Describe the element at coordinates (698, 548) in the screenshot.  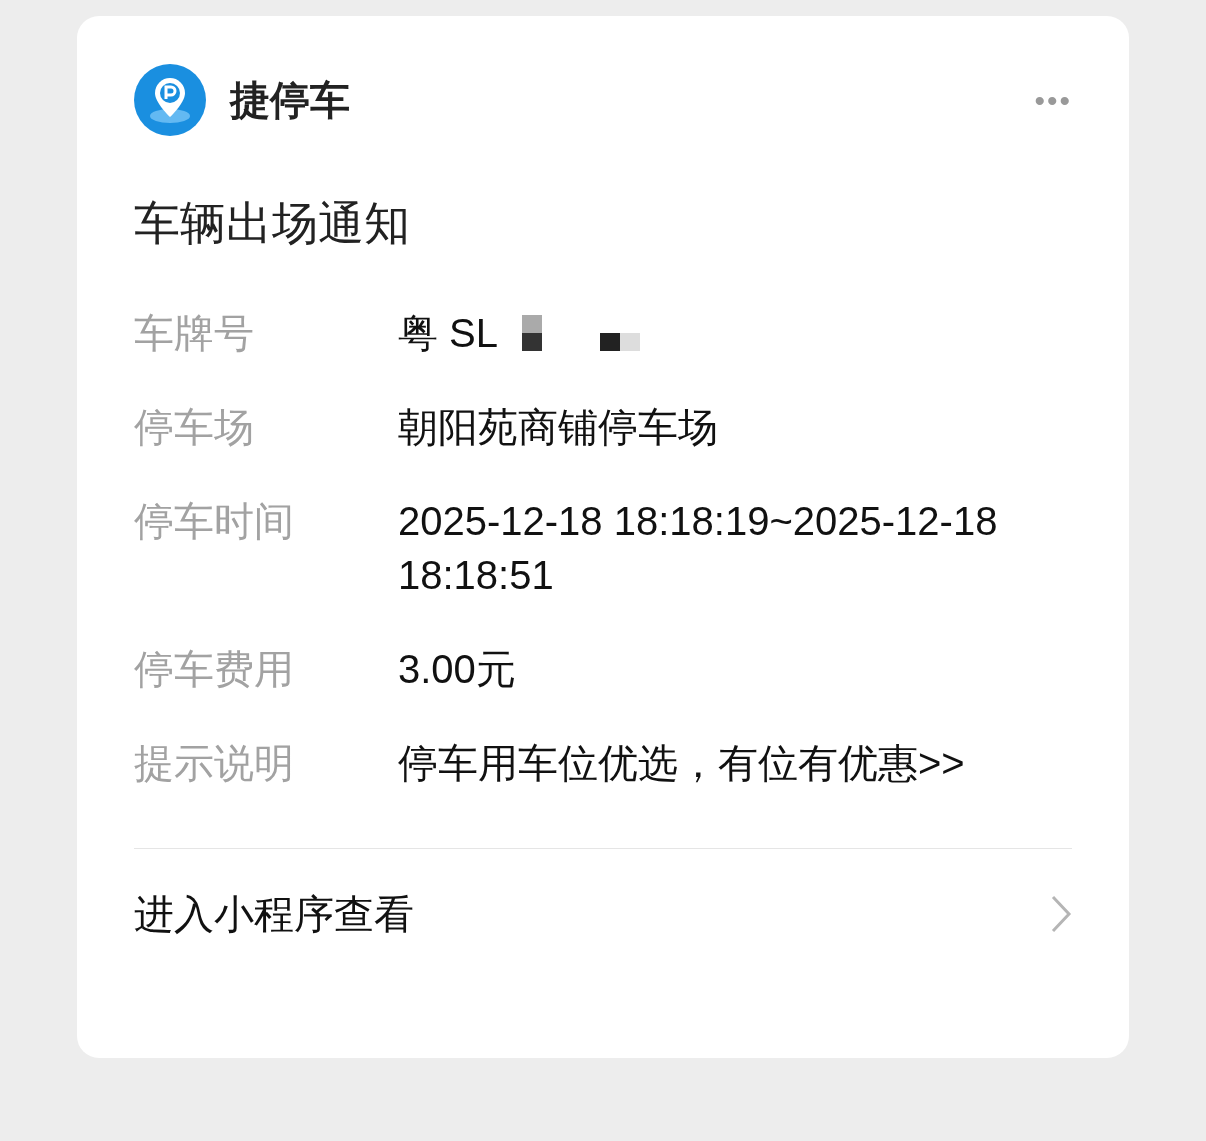
I see `field-value: 2025-12-18 18:18:19~2025-12-18 18:18:51` at that location.